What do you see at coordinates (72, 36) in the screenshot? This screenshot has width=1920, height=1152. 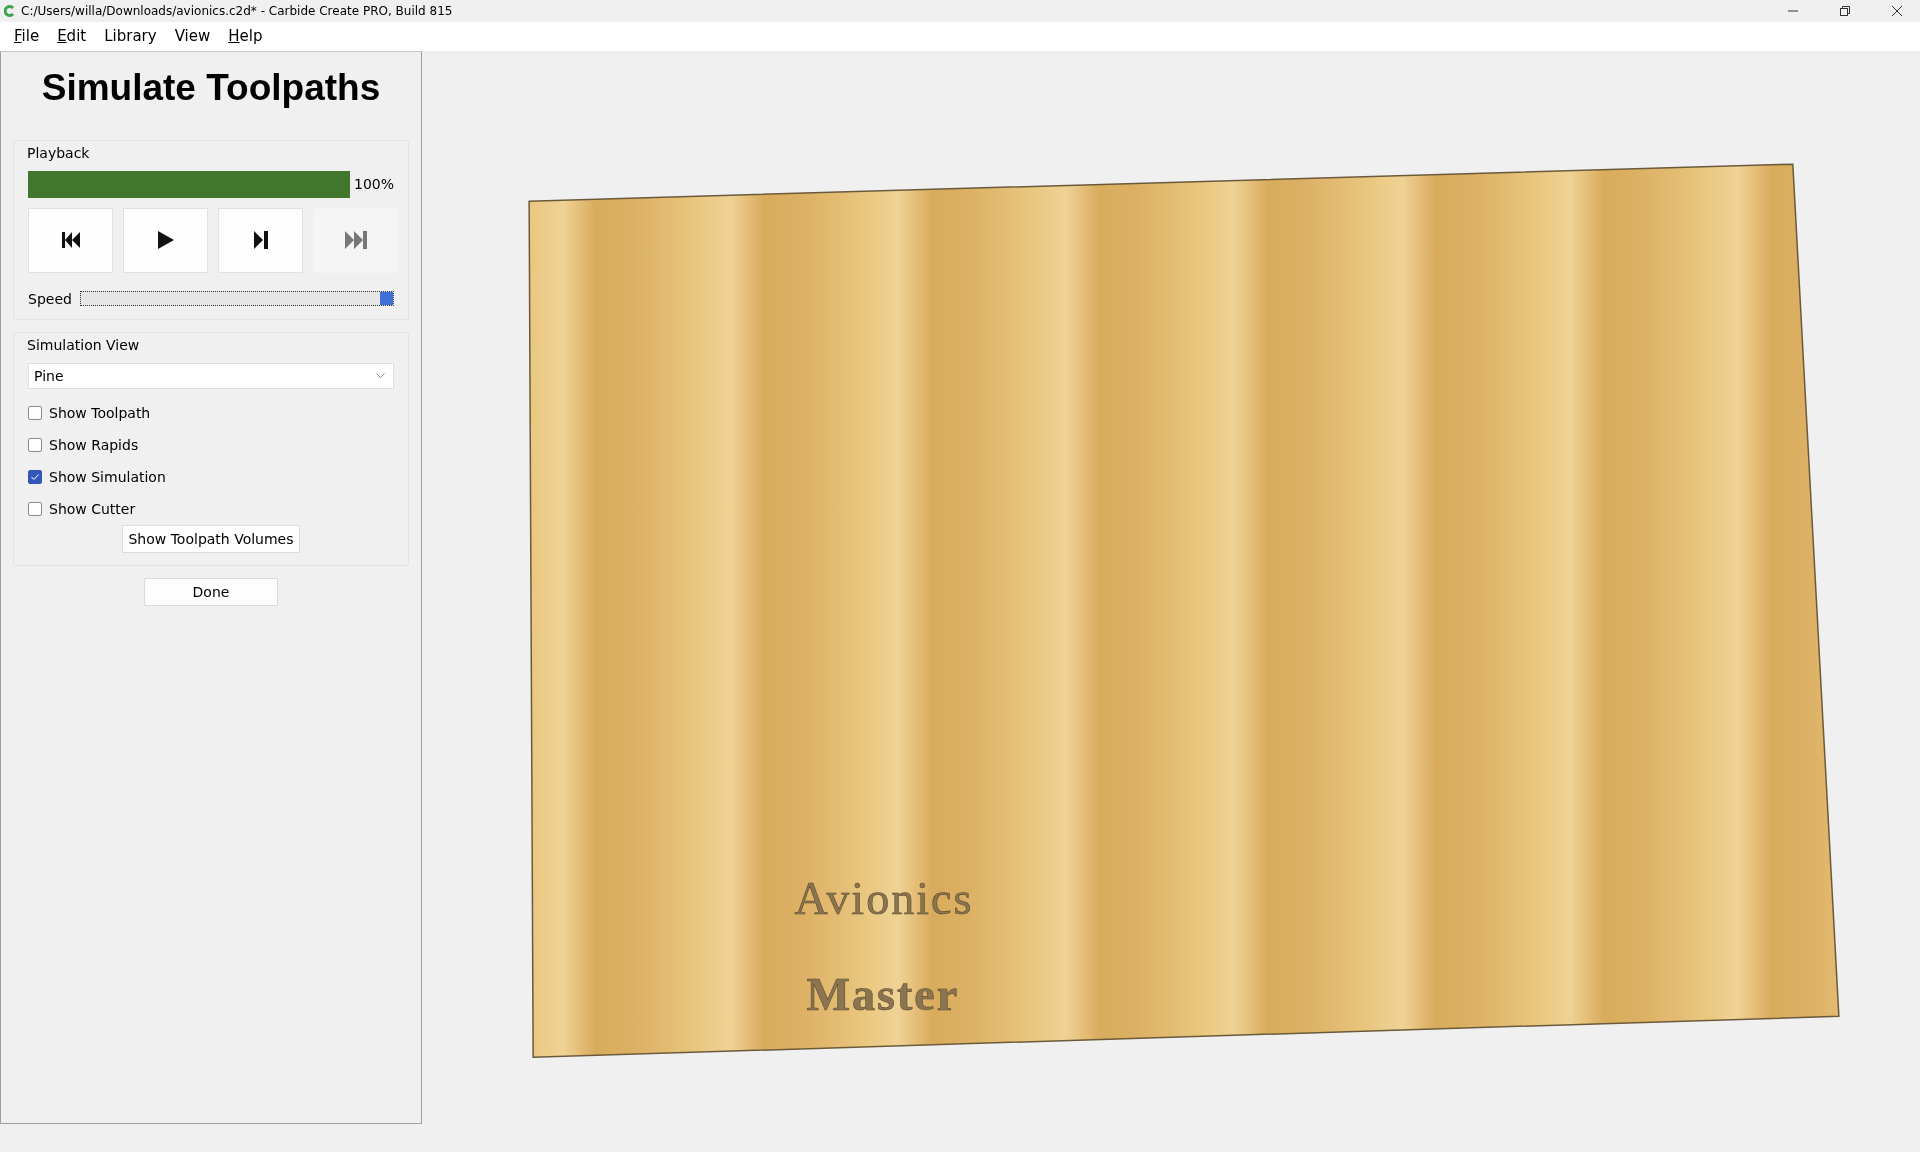 I see `menu-item: Edit` at bounding box center [72, 36].